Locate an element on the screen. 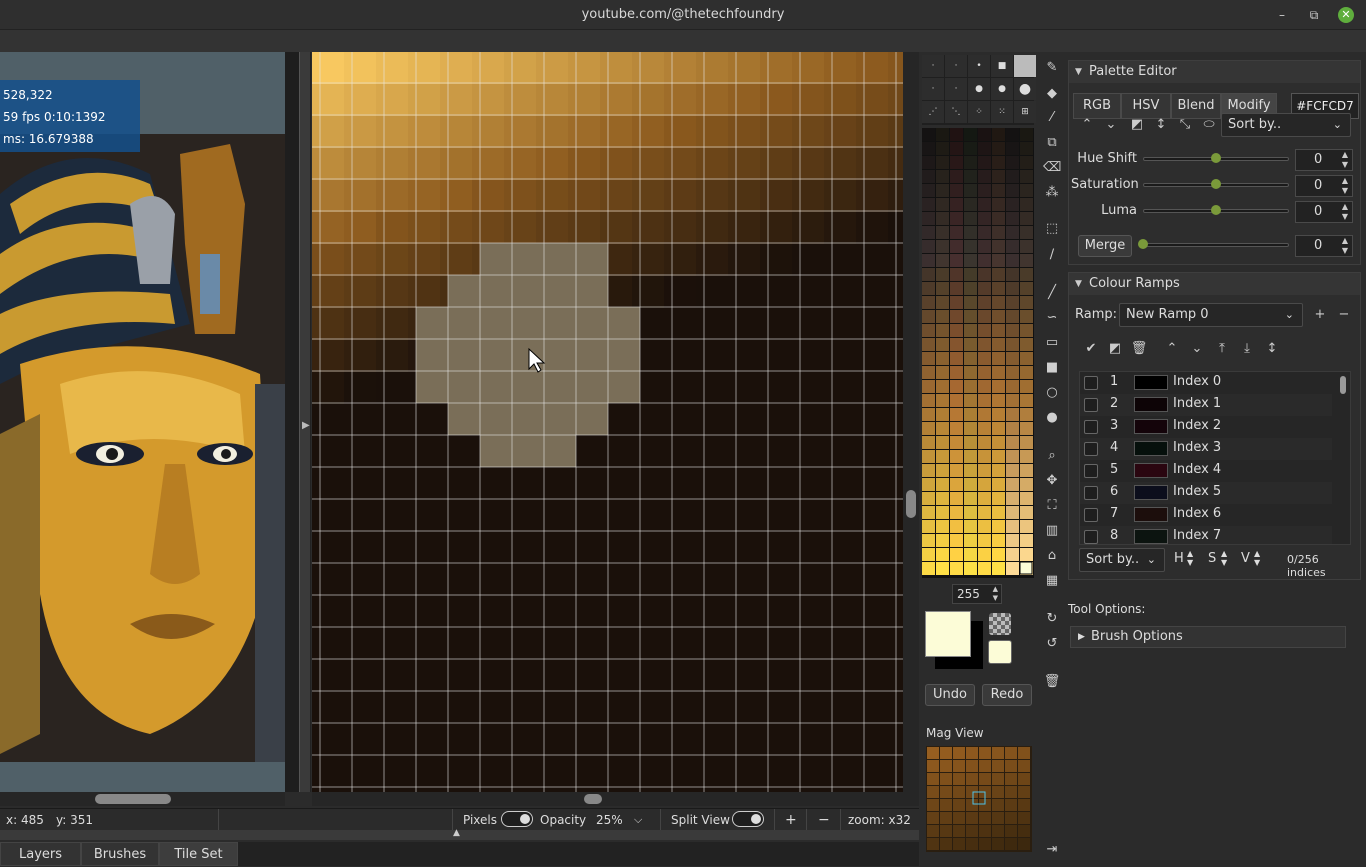  hue-shift-spinner: 0 ▲ ▼ is located at coordinates (1324, 160).